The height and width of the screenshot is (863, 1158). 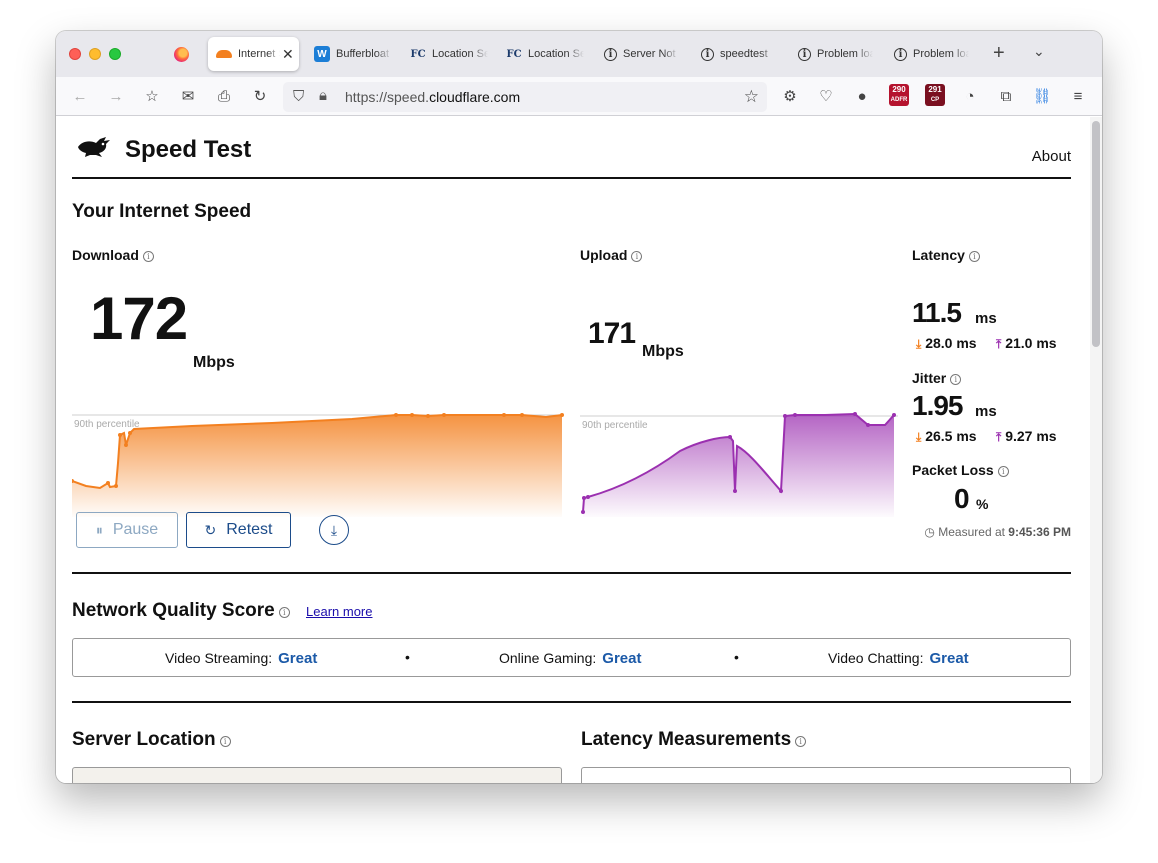 What do you see at coordinates (317, 775) in the screenshot?
I see `server-location-map` at bounding box center [317, 775].